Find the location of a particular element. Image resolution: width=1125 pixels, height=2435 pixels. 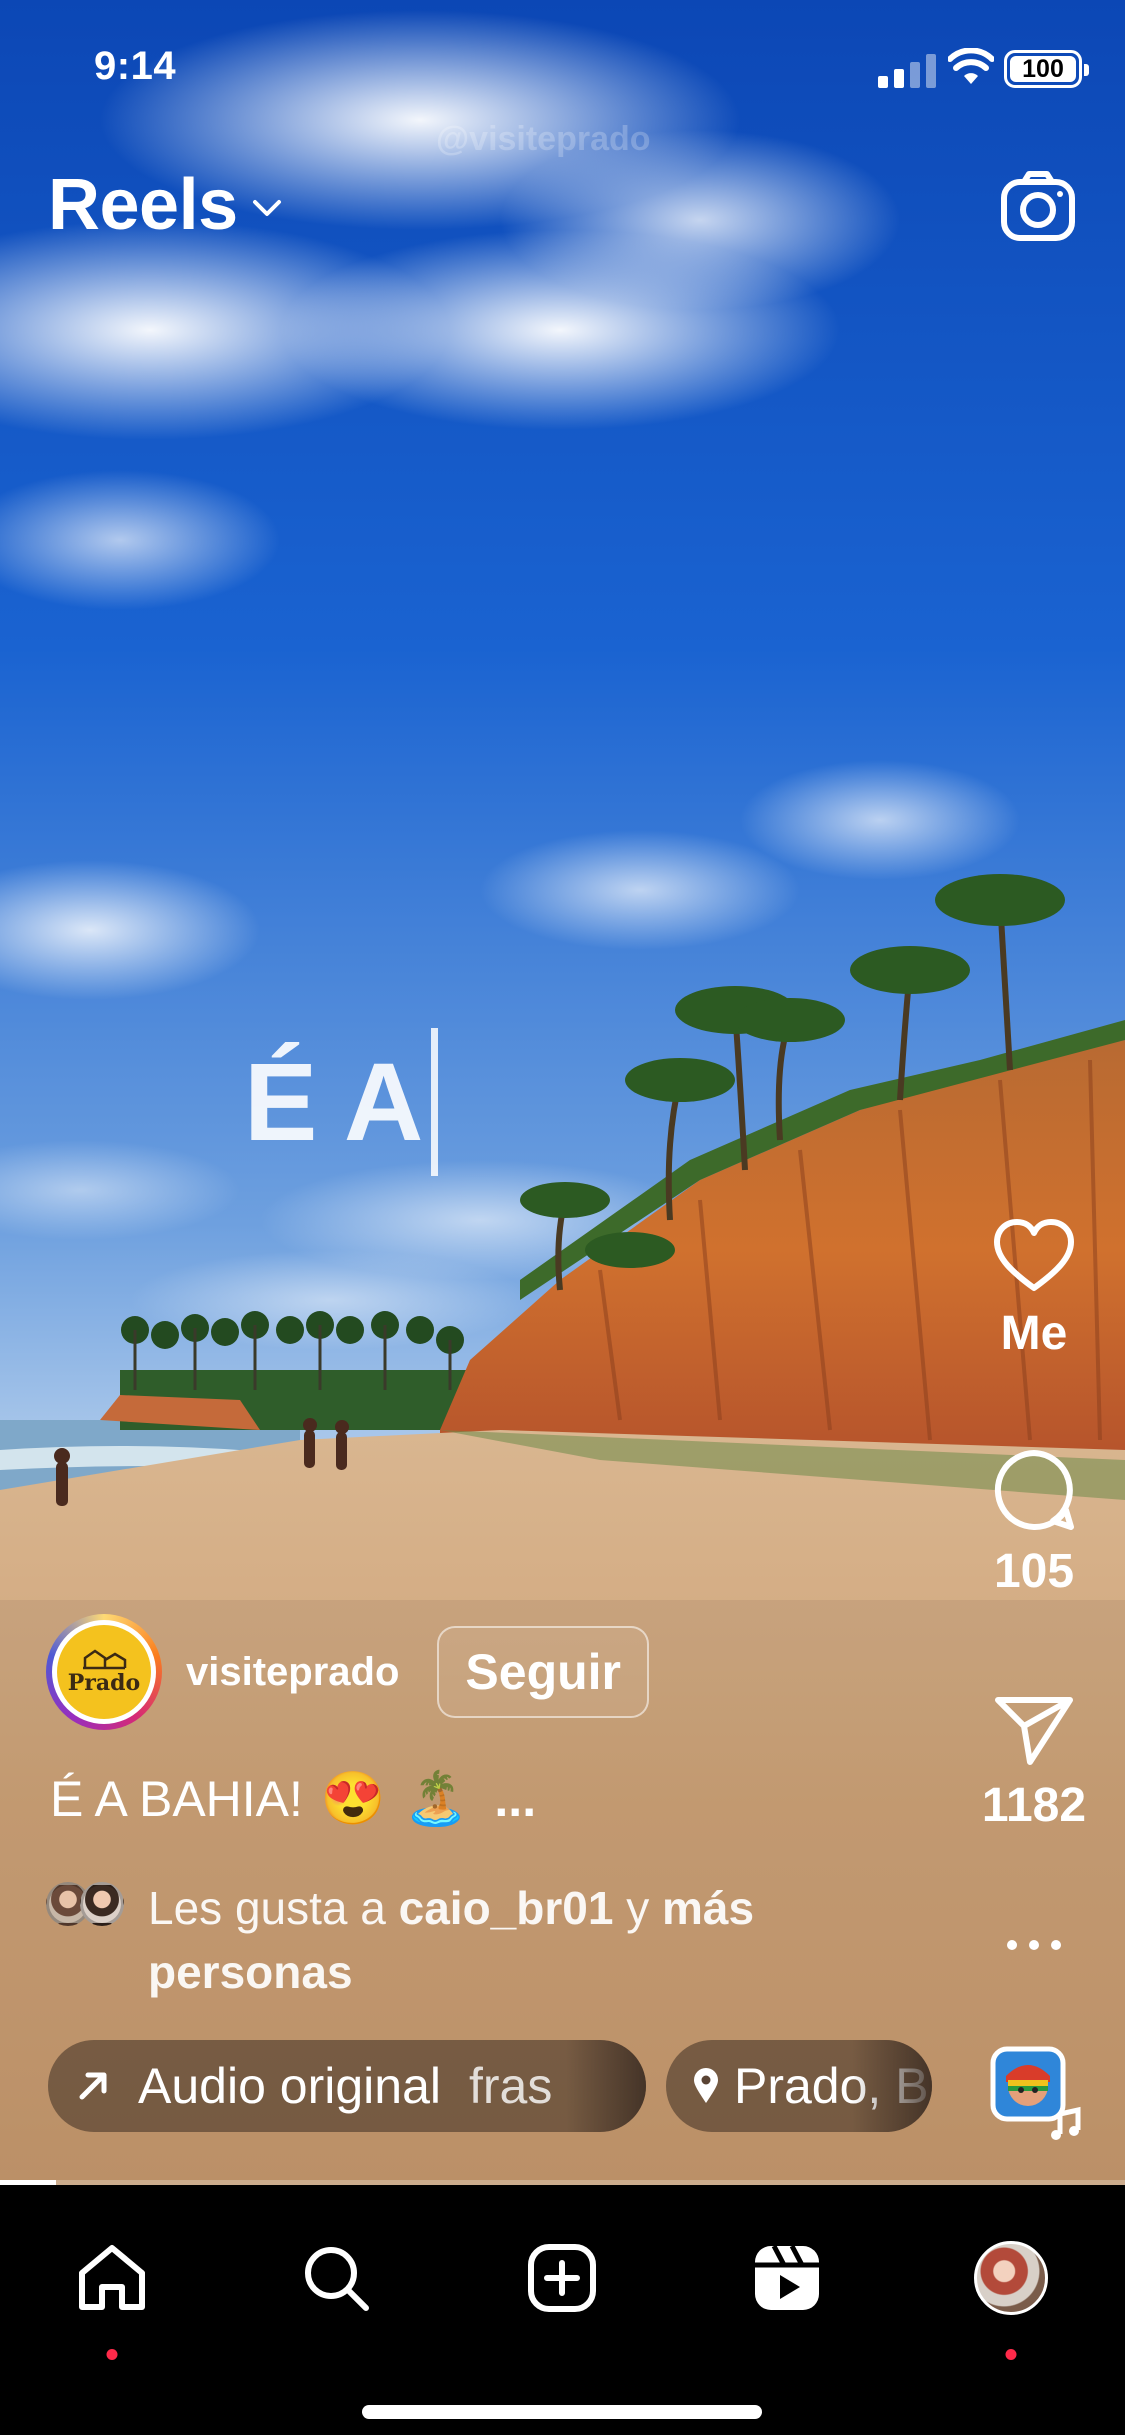

page-title: Reels is located at coordinates (143, 205).